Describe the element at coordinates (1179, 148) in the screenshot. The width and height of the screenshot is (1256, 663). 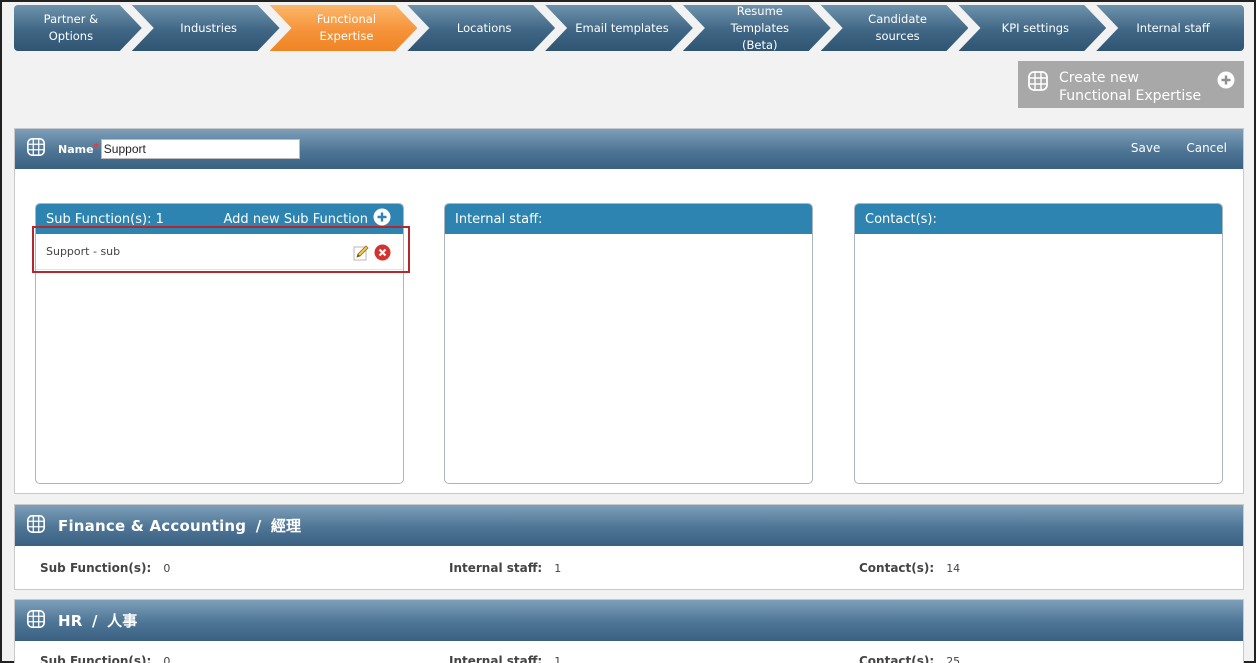
I see `edit-actions: Save Cancel` at that location.